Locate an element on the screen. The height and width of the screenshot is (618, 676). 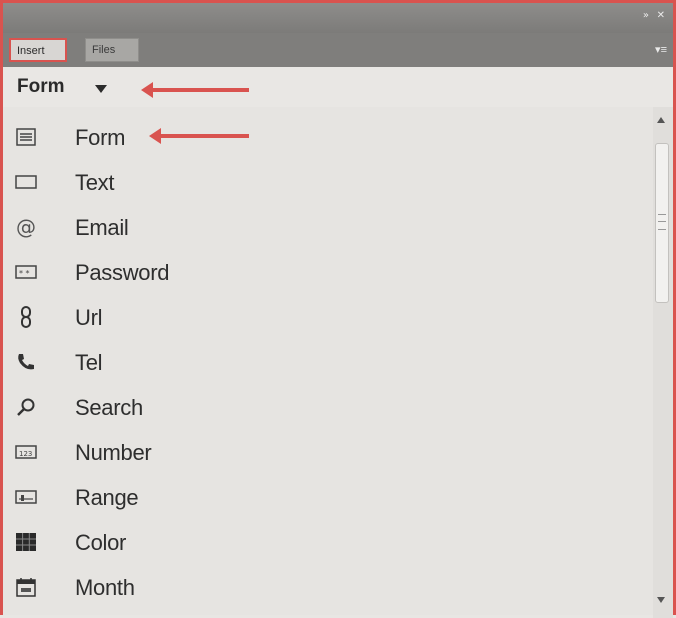
list-item: @ Email is located at coordinates (323, 227).